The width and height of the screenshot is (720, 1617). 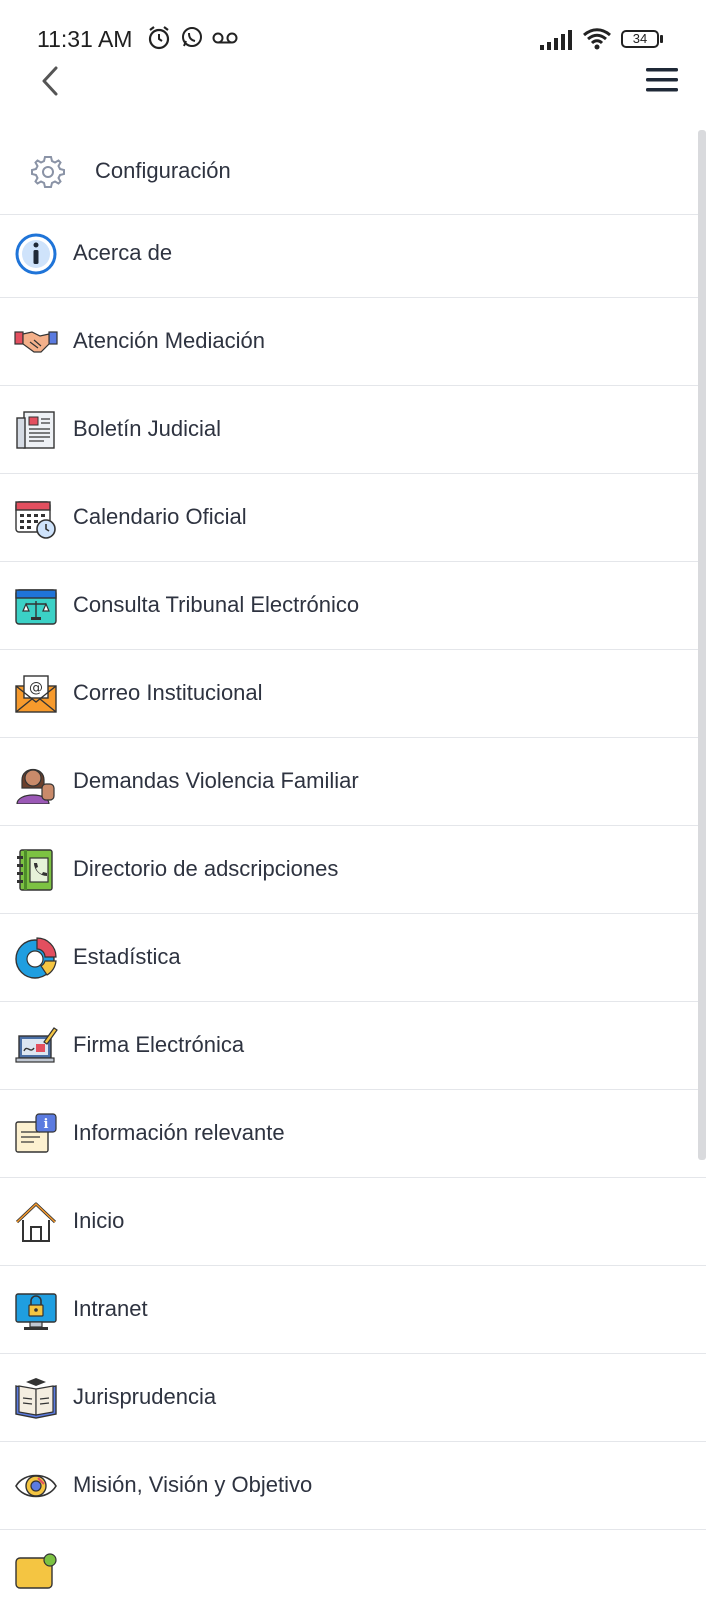 What do you see at coordinates (353, 172) in the screenshot?
I see `menu-item-configuracion: Configuración` at bounding box center [353, 172].